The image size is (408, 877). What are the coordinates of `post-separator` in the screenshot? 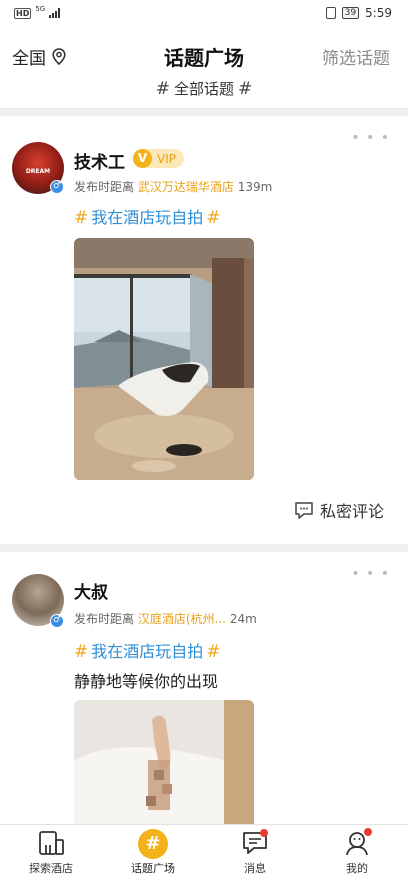 It's located at (204, 548).